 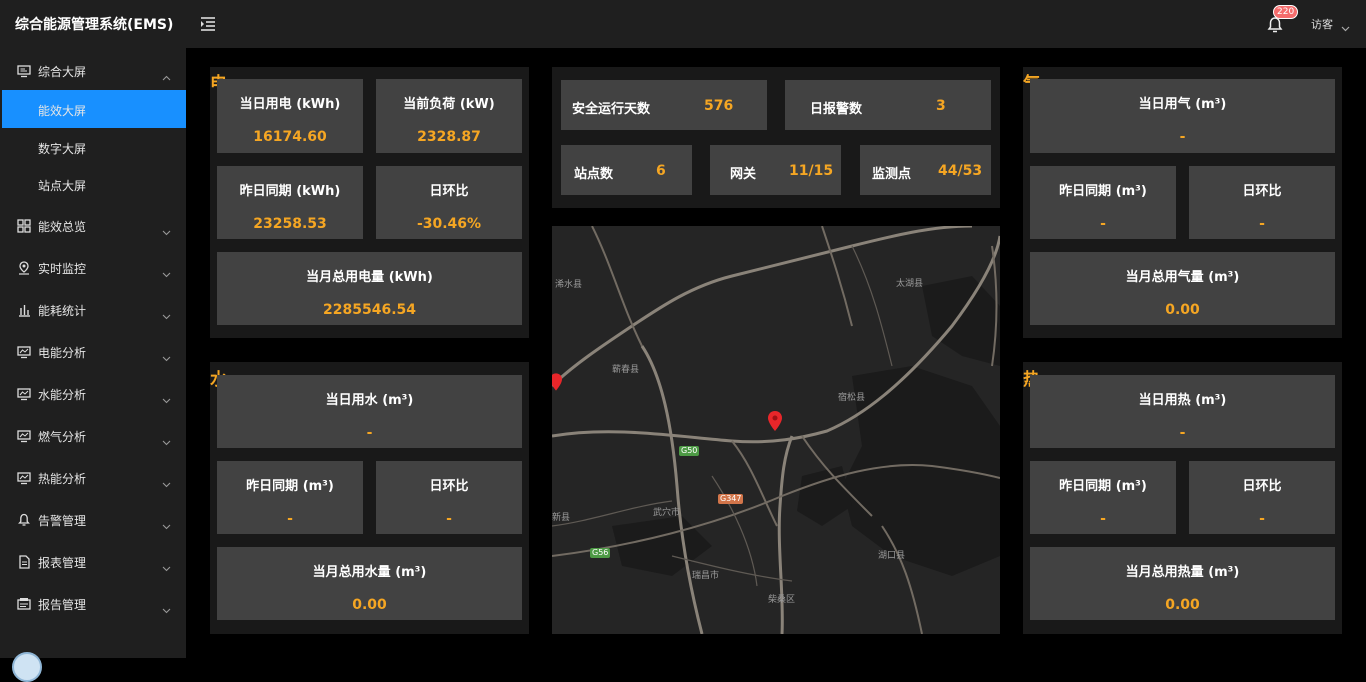 I want to click on sidebar-item-realtime-monitor: 实时监控, so click(x=93, y=266).